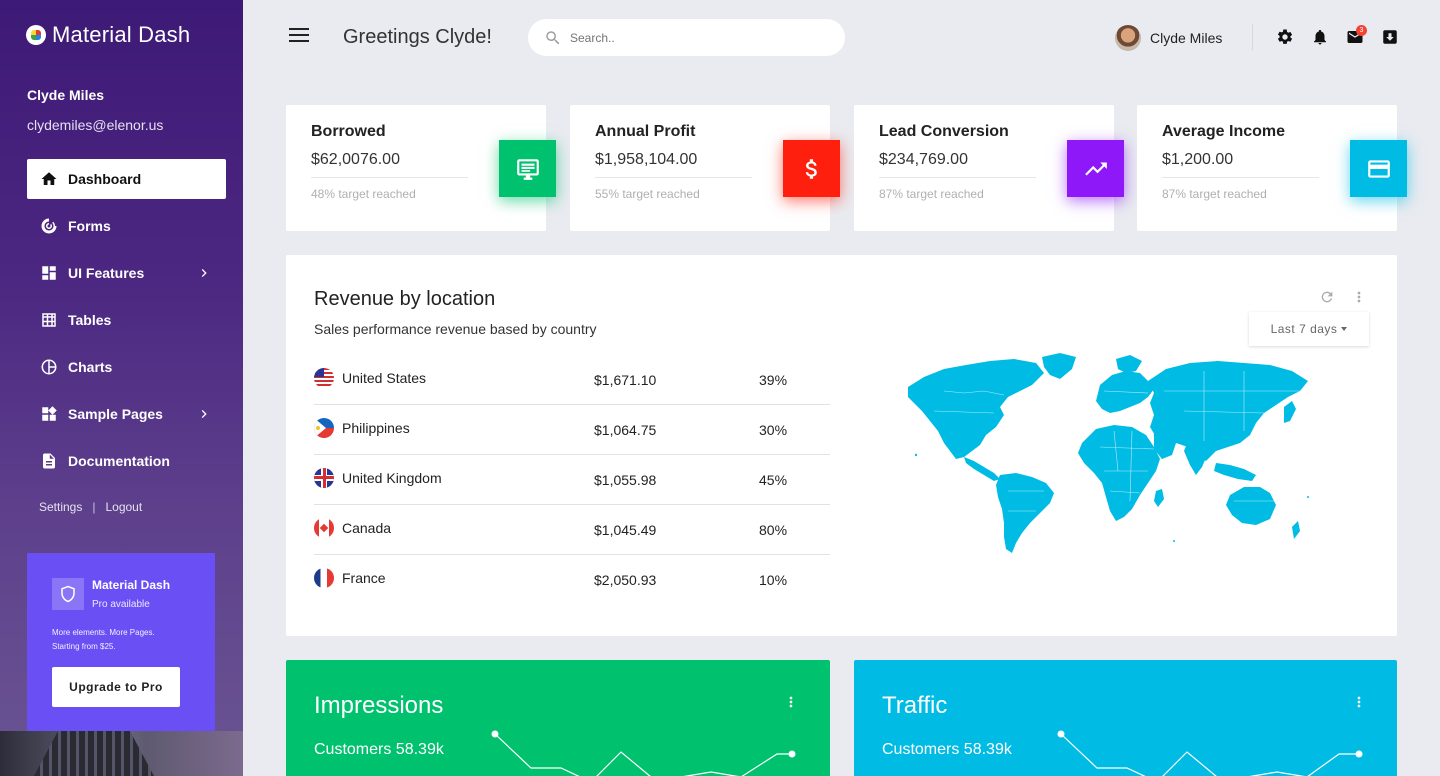 This screenshot has width=1440, height=776. I want to click on revenue-amount: $1,064.75, so click(625, 429).